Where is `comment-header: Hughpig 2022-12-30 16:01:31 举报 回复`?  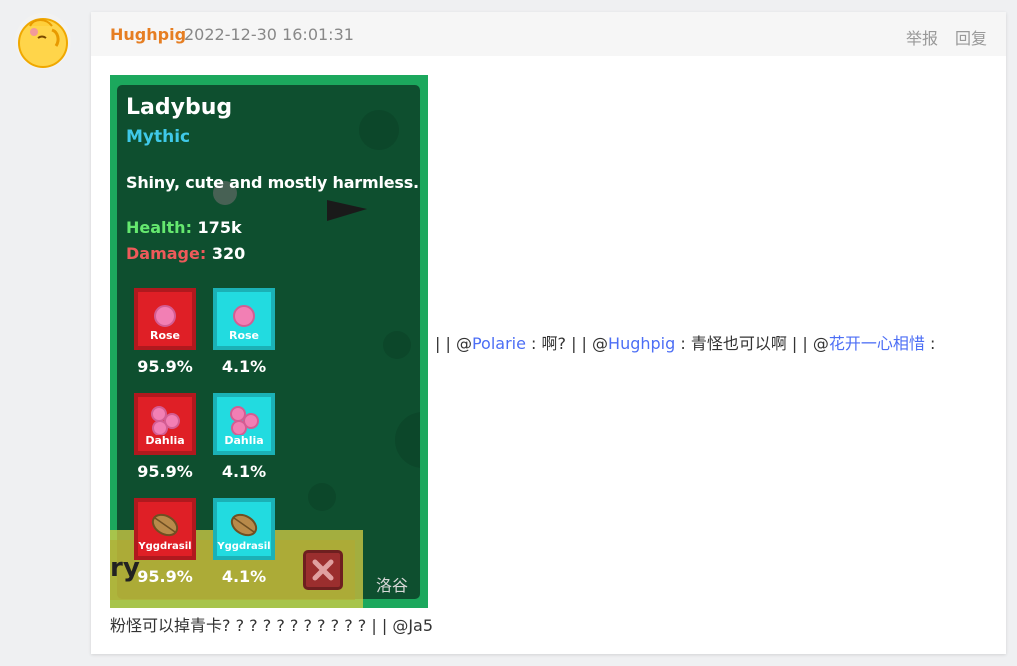 comment-header: Hughpig 2022-12-30 16:01:31 举报 回复 is located at coordinates (548, 34).